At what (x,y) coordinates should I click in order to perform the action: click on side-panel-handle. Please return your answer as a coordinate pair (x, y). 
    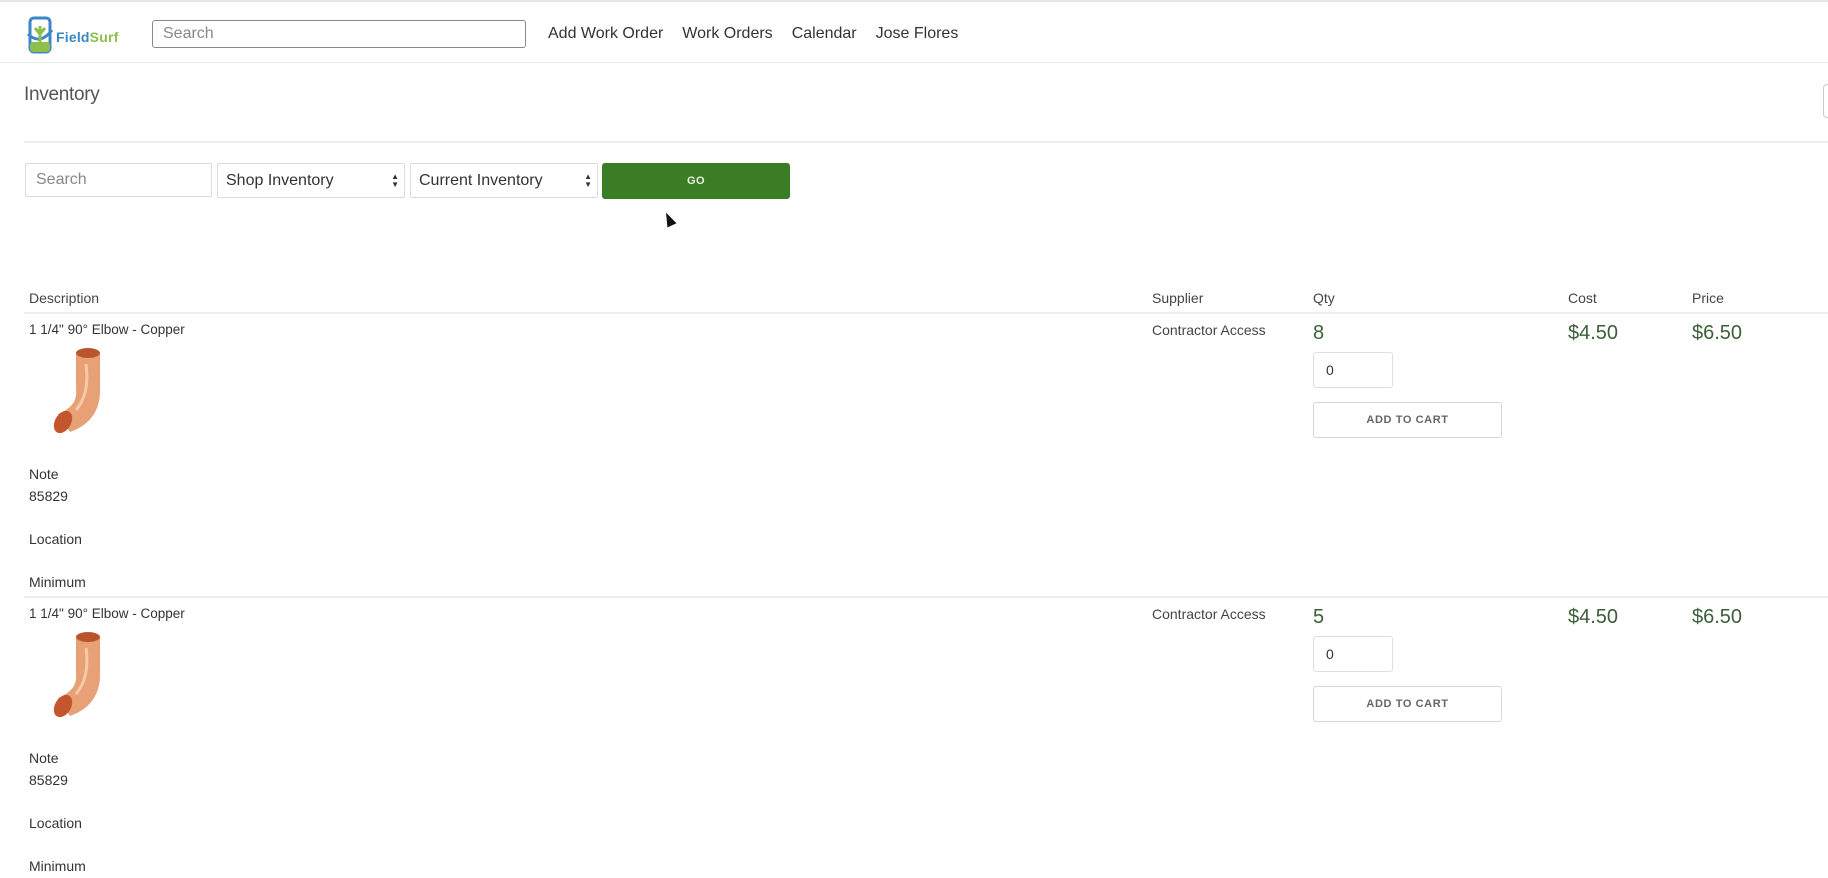
    Looking at the image, I should click on (1825, 101).